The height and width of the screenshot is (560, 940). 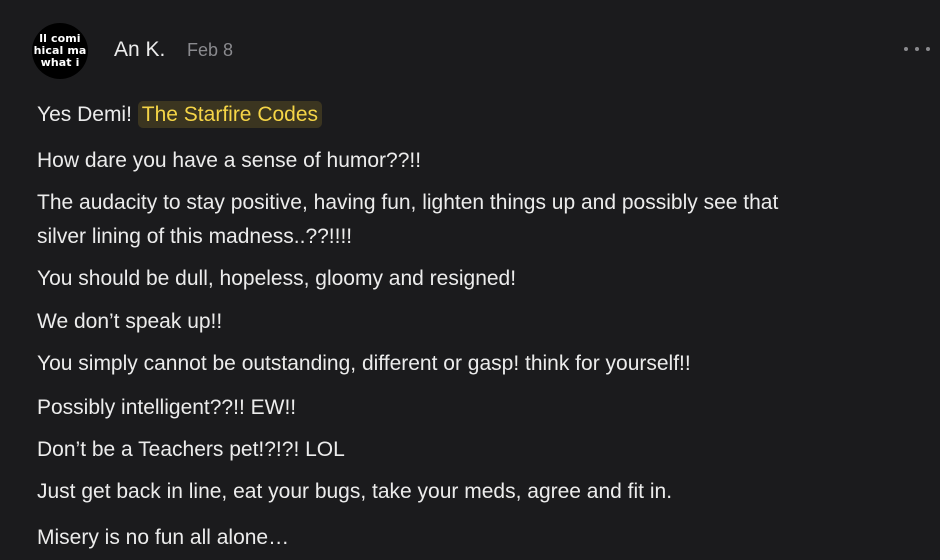 I want to click on comment-body-line: silver lining of this madness..??!!!!, so click(x=195, y=236).